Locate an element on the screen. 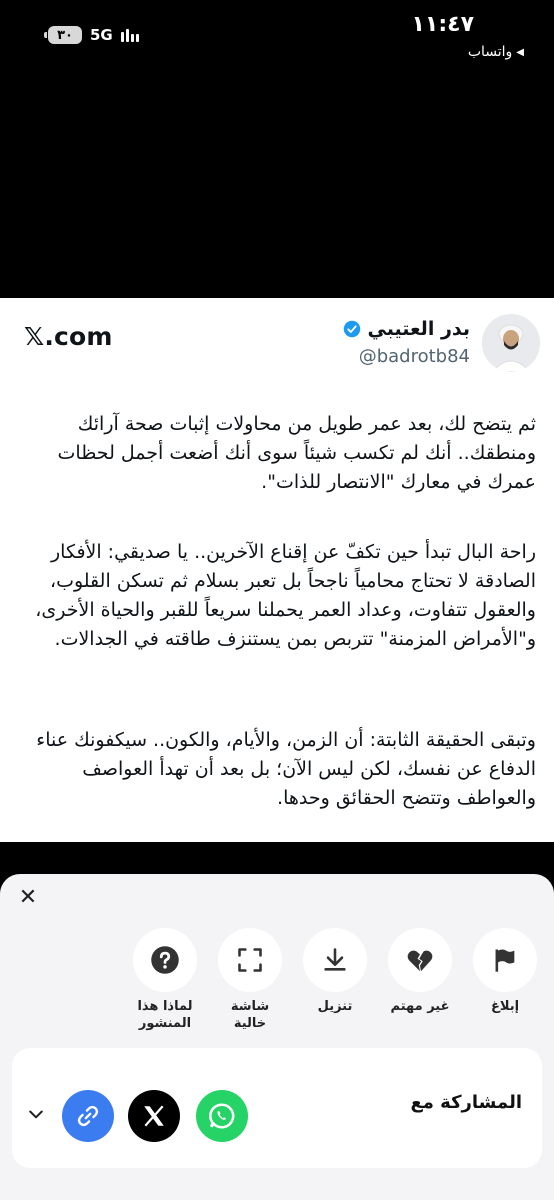 This screenshot has height=1200, width=554. author-name: بدر العتيبي is located at coordinates (418, 329).